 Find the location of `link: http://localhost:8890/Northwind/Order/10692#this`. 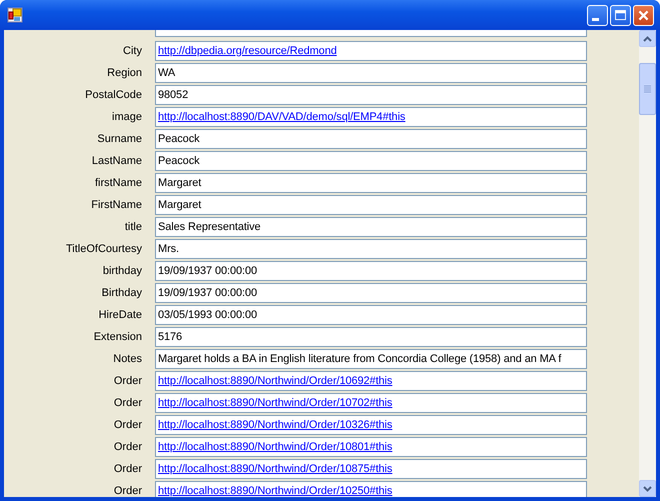

link: http://localhost:8890/Northwind/Order/10692#this is located at coordinates (275, 381).